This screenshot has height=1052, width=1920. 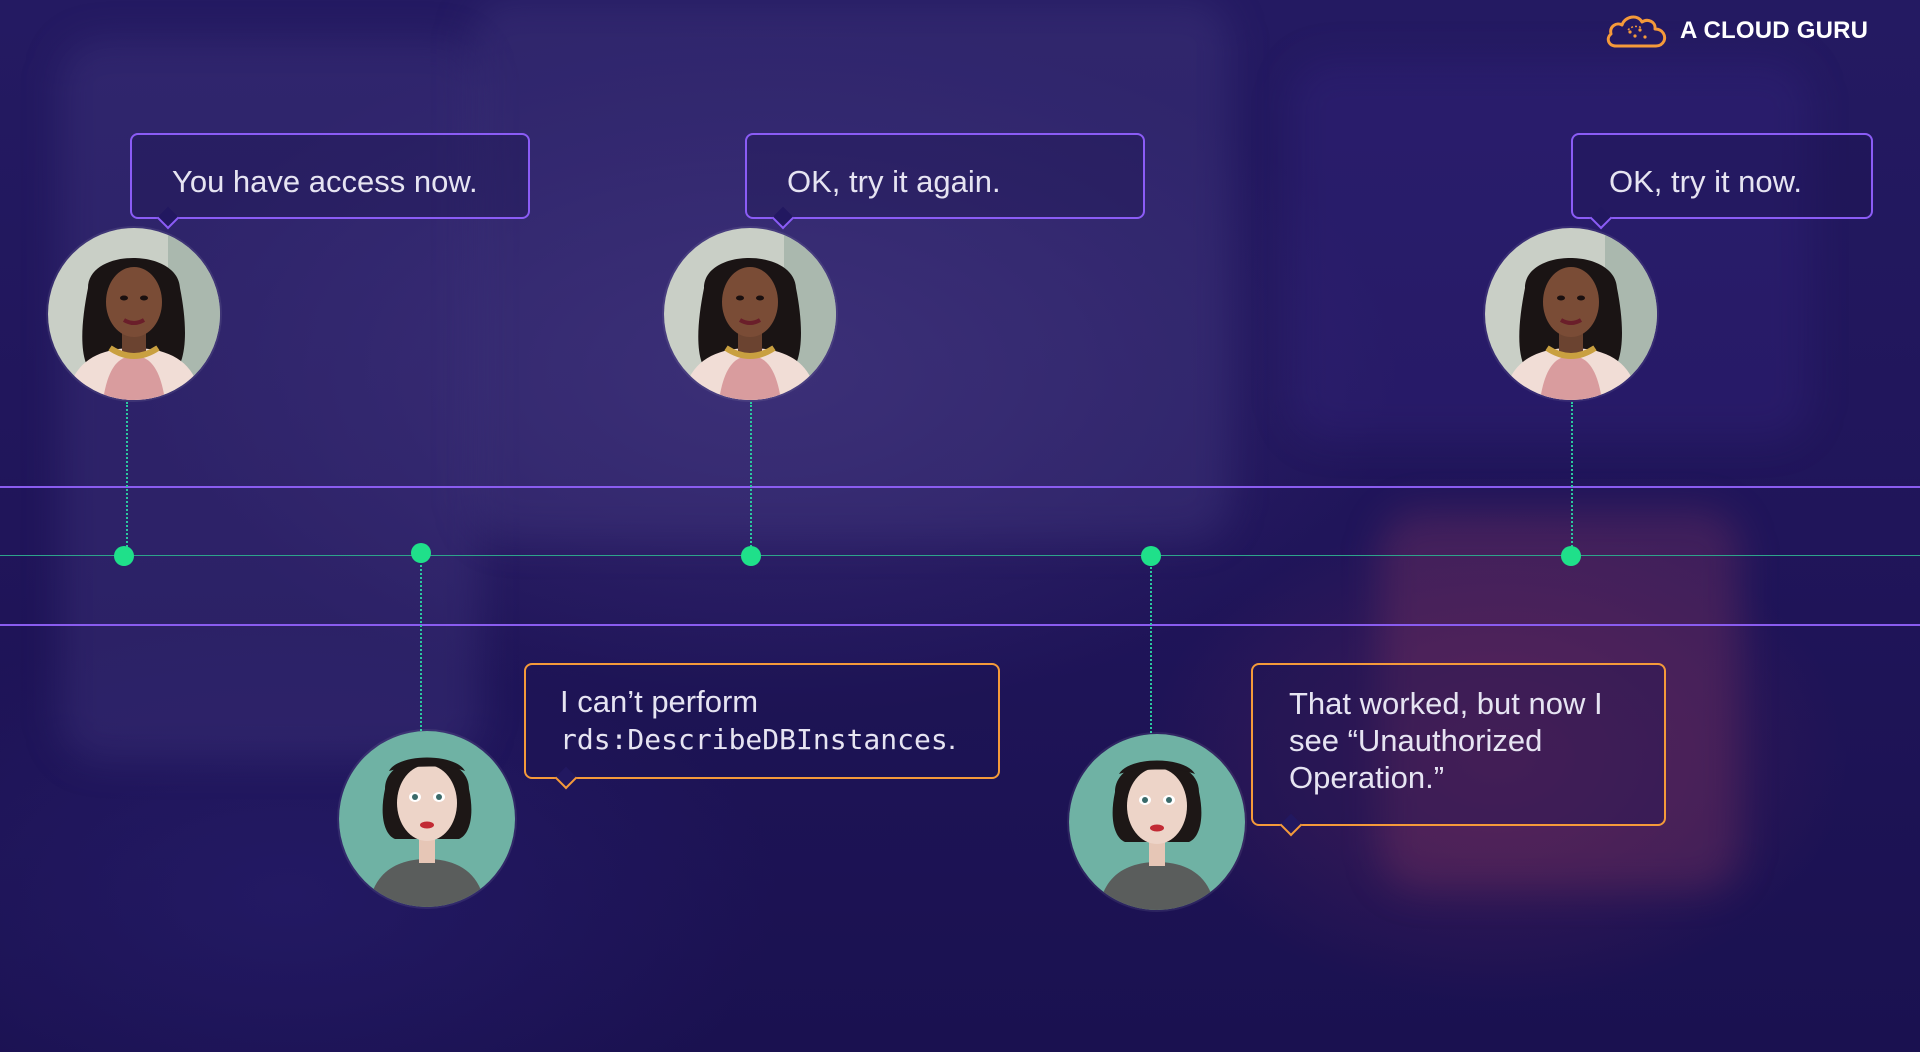 I want to click on admin-speech-bubble: You have access now., so click(x=330, y=181).